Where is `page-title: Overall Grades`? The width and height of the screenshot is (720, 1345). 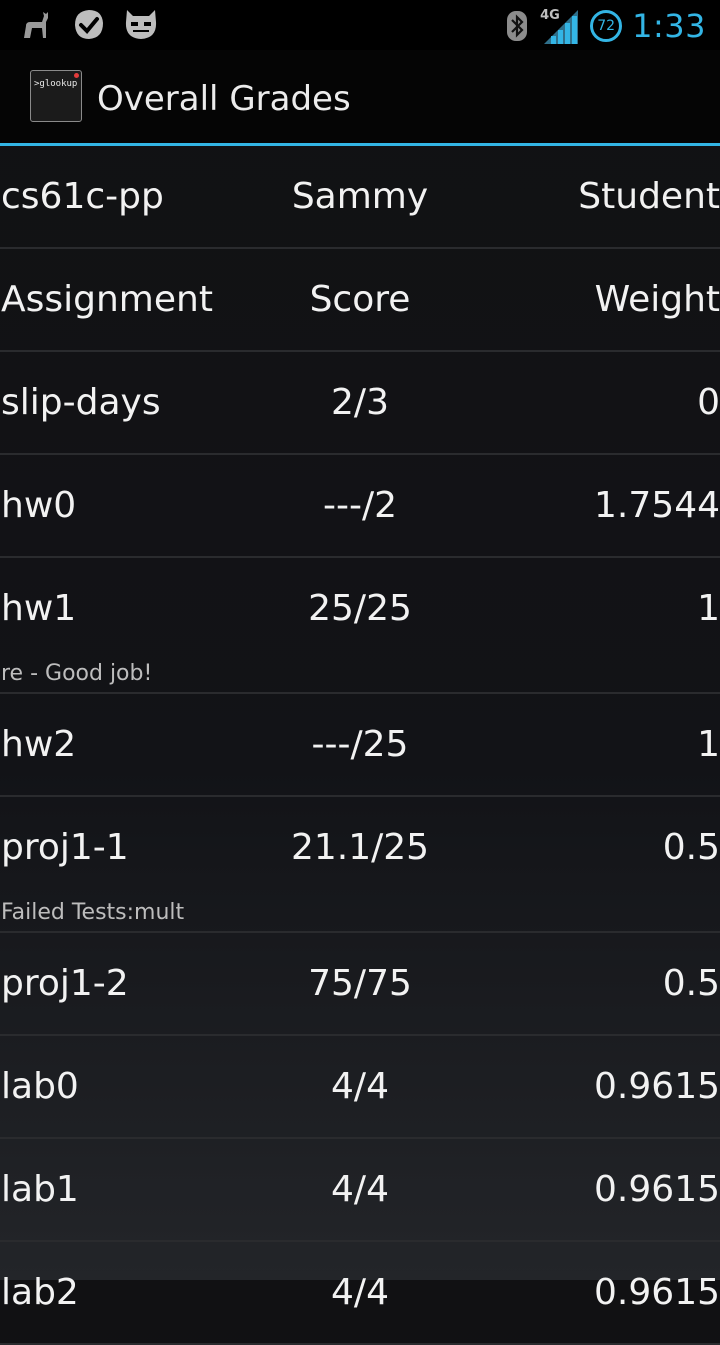 page-title: Overall Grades is located at coordinates (224, 99).